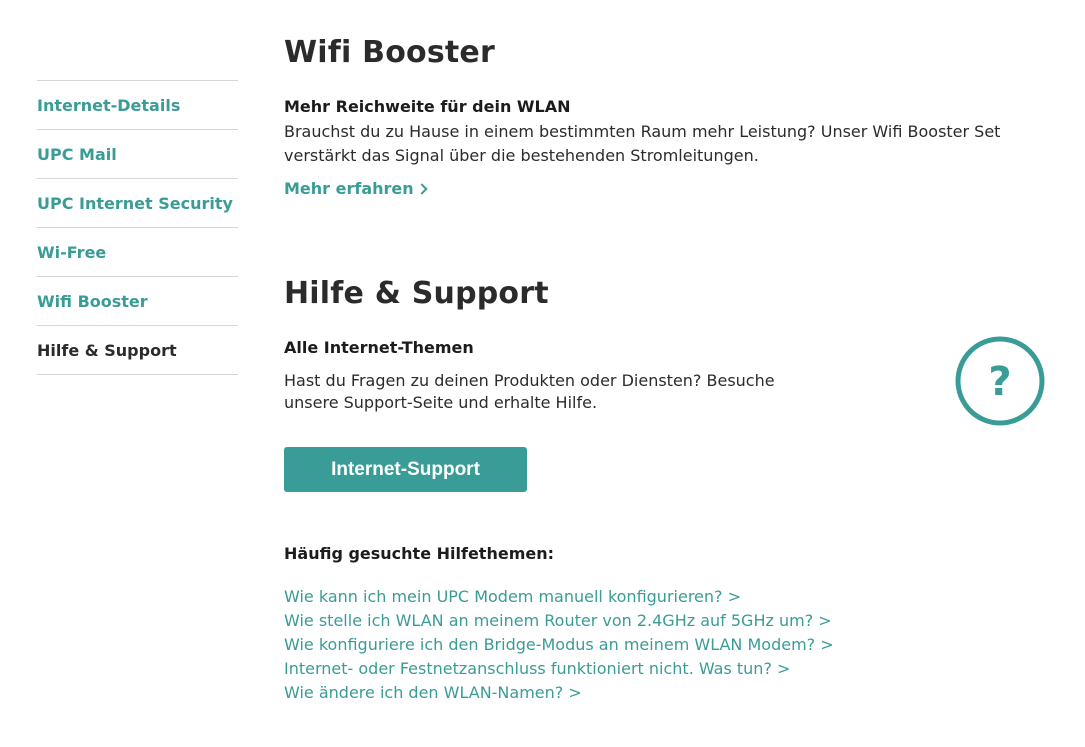 Image resolution: width=1085 pixels, height=747 pixels. Describe the element at coordinates (137, 154) in the screenshot. I see `sidebar-item-upc-mail: UPC Mail` at that location.